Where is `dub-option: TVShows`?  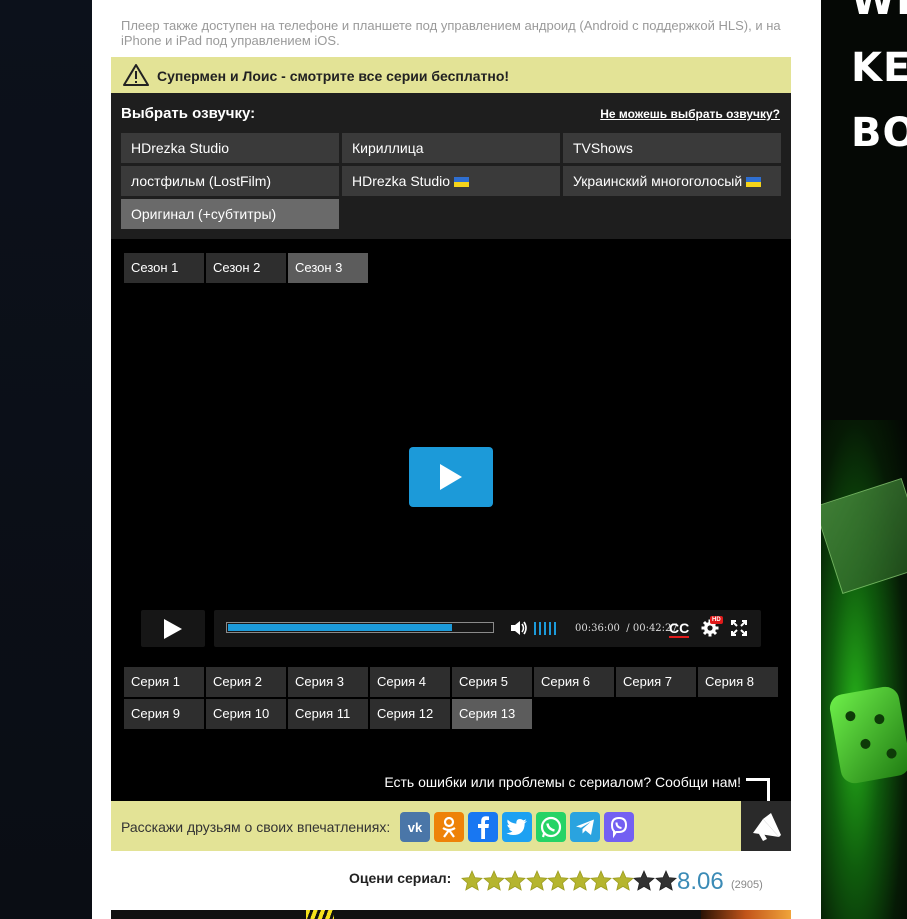 dub-option: TVShows is located at coordinates (672, 148).